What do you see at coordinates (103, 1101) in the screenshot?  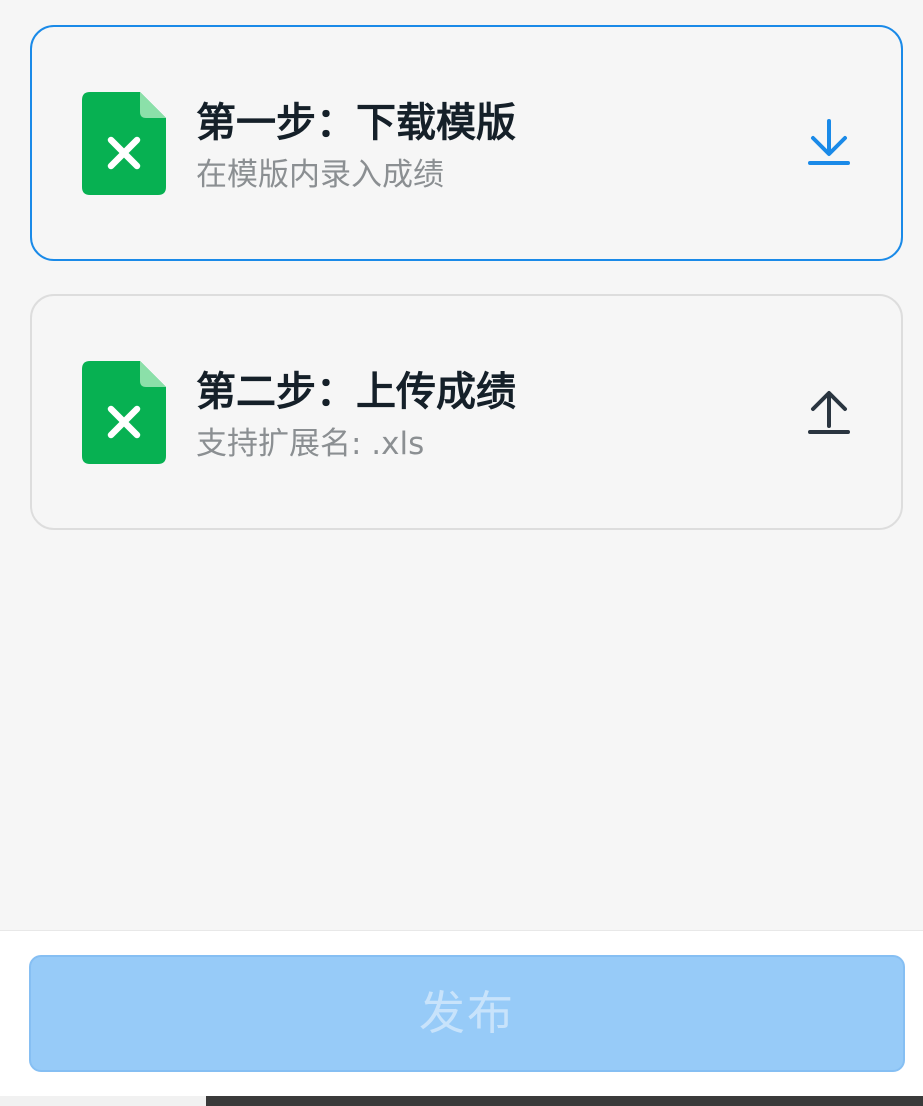 I see `bottom-strip-left` at bounding box center [103, 1101].